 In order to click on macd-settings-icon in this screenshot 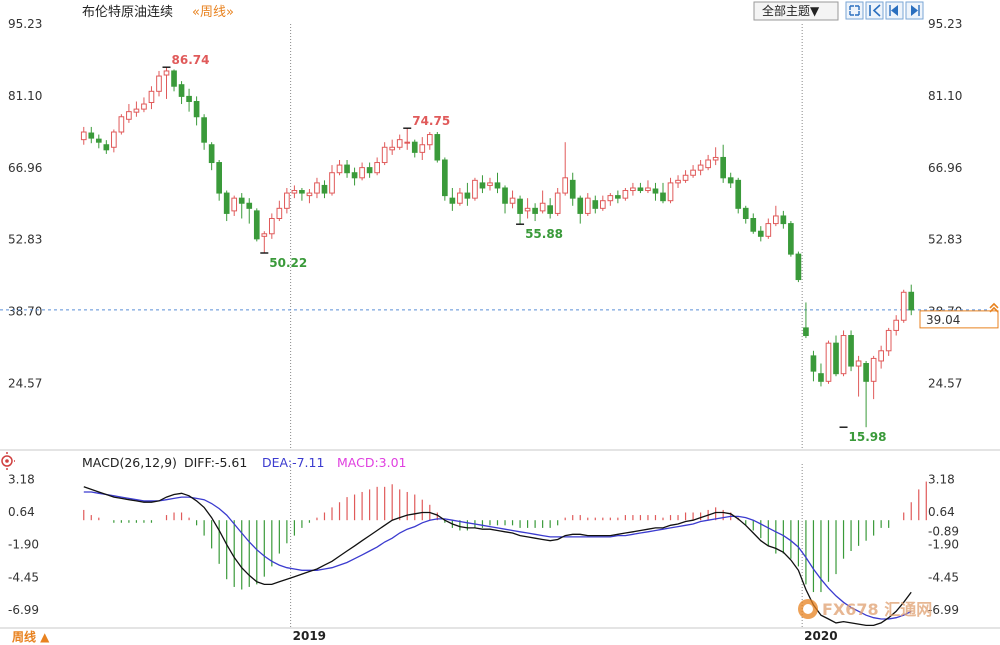, I will do `click(7, 461)`.